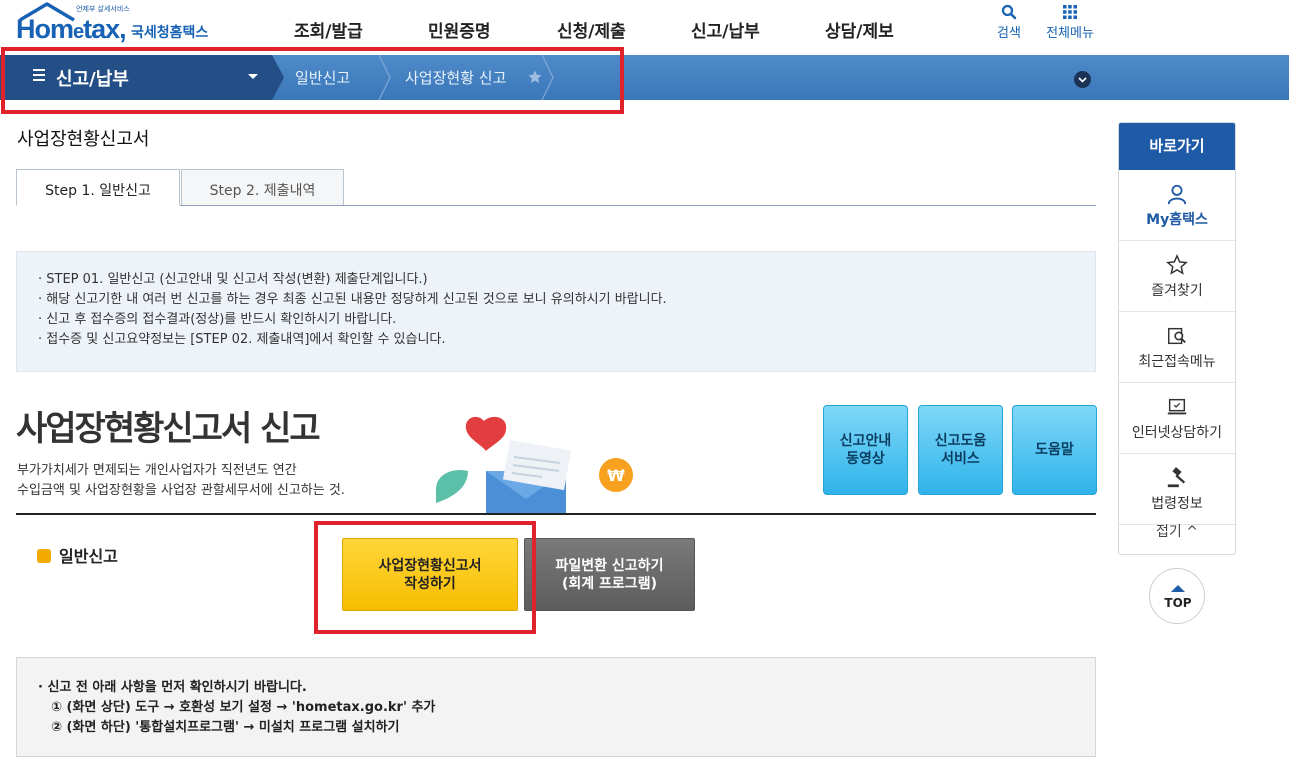 The height and width of the screenshot is (767, 1289). What do you see at coordinates (459, 29) in the screenshot?
I see `gnb-item-certificate: 민원증명` at bounding box center [459, 29].